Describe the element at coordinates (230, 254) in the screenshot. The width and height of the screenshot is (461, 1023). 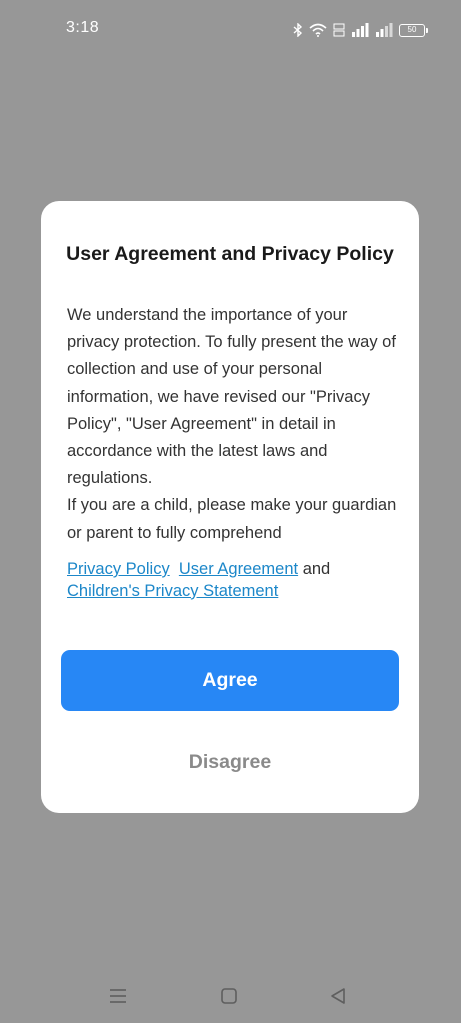
I see `dialog-title: User Agreement and Privacy Policy` at that location.